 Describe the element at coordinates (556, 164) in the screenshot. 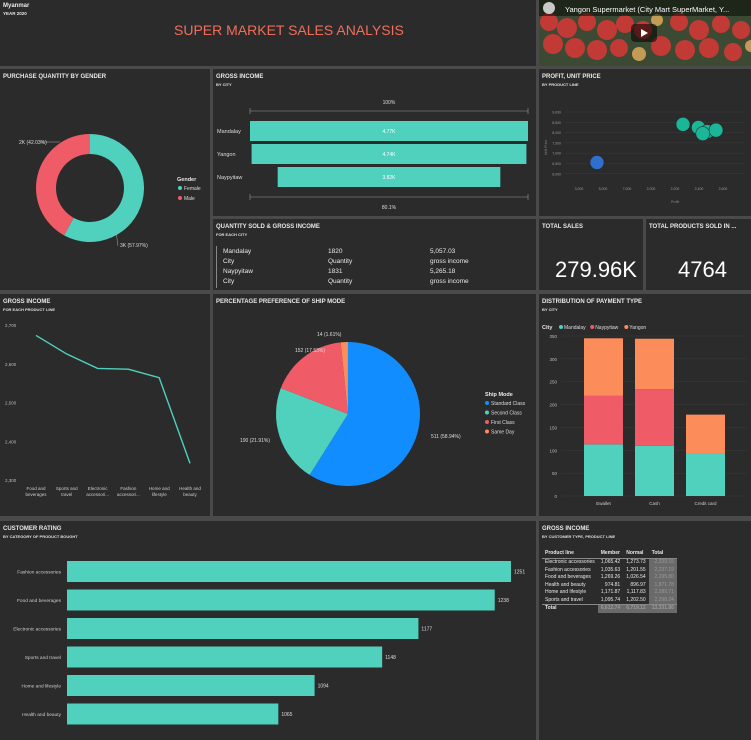

I see `scatter-y-tick: 6,500` at that location.